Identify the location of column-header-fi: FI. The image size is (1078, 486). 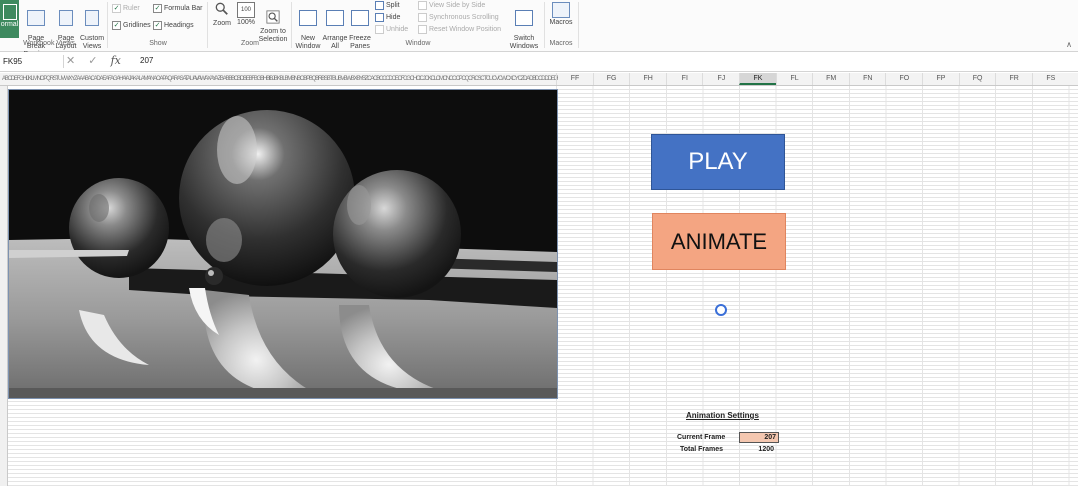
(684, 79).